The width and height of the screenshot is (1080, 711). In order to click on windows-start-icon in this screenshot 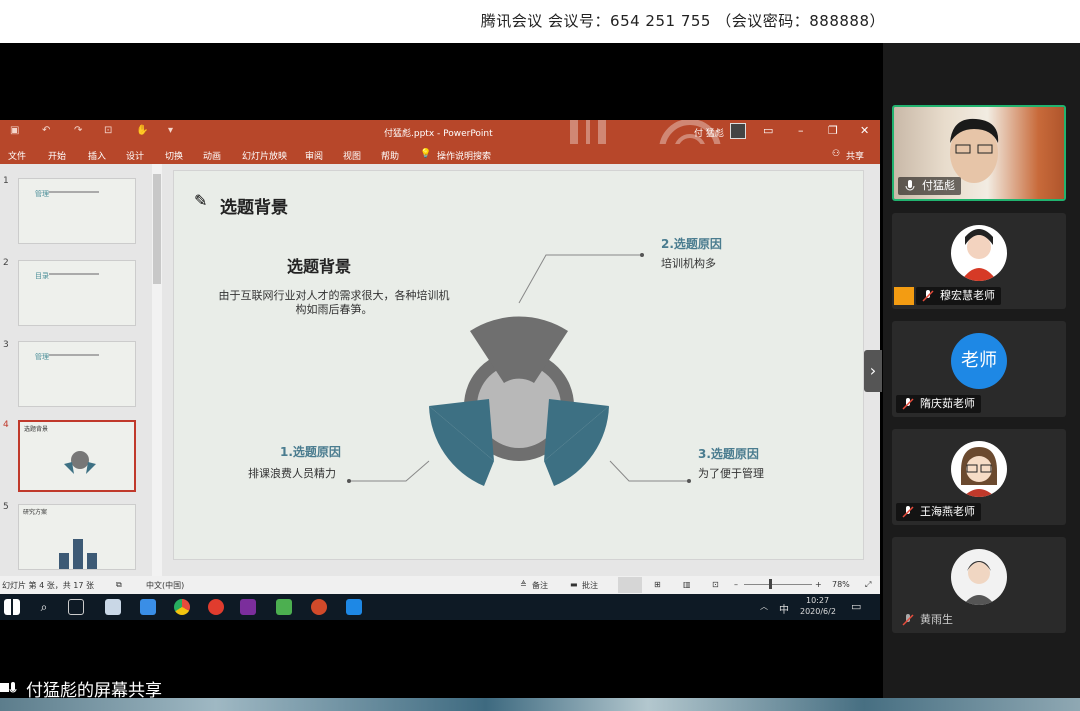, I will do `click(12, 607)`.